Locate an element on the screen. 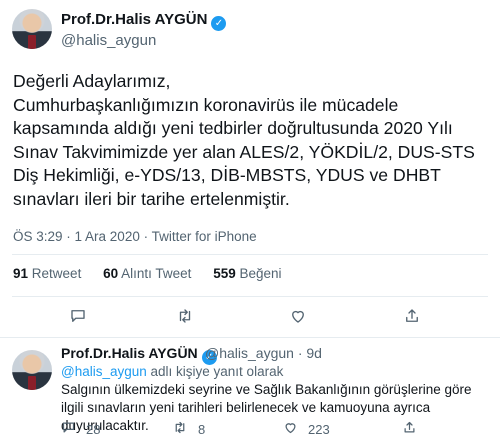 The image size is (500, 444). author-handle: @halis_aygun is located at coordinates (108, 40).